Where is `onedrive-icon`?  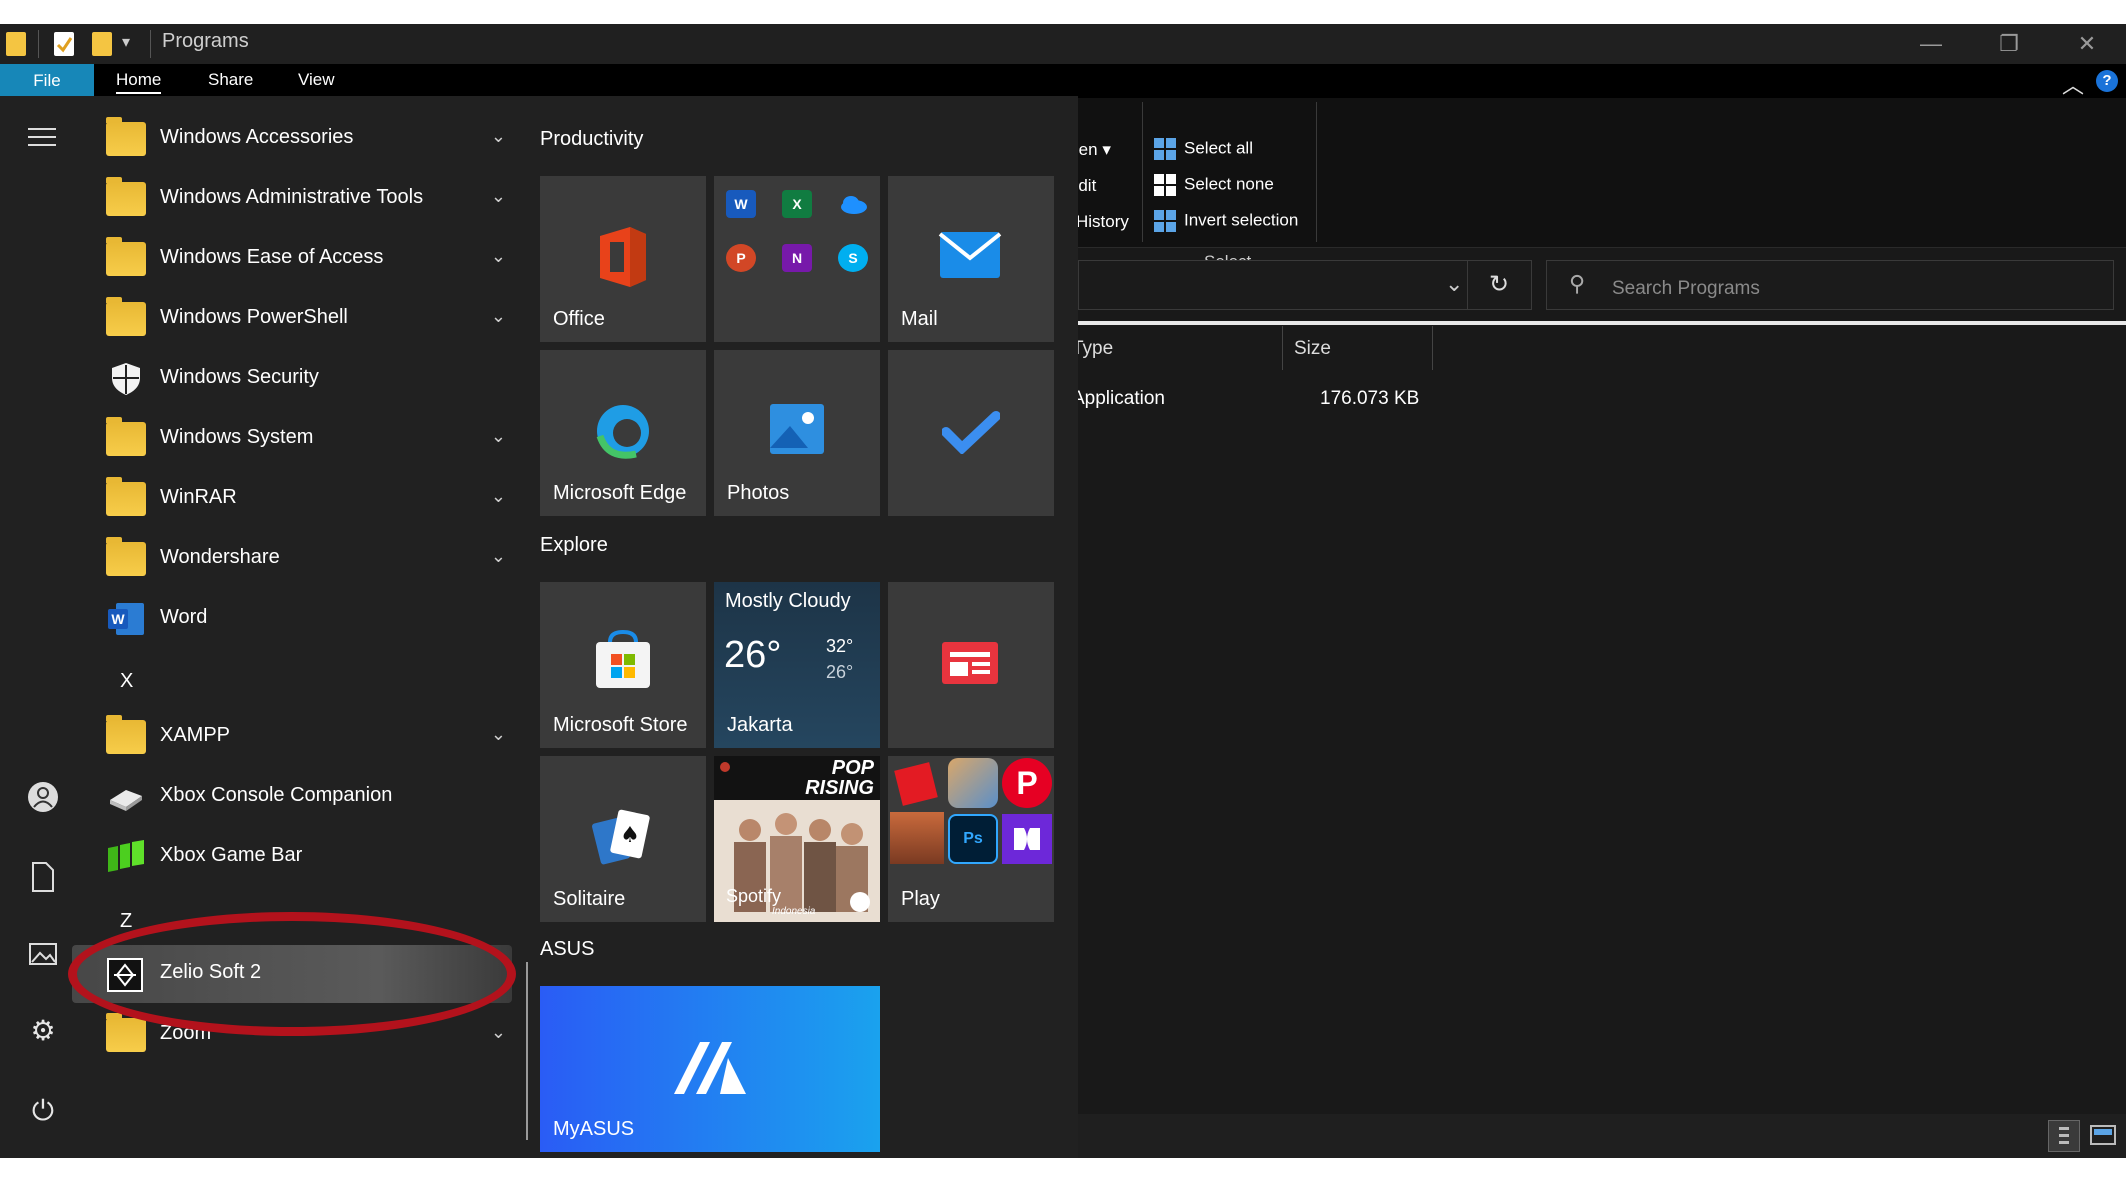
onedrive-icon is located at coordinates (853, 204).